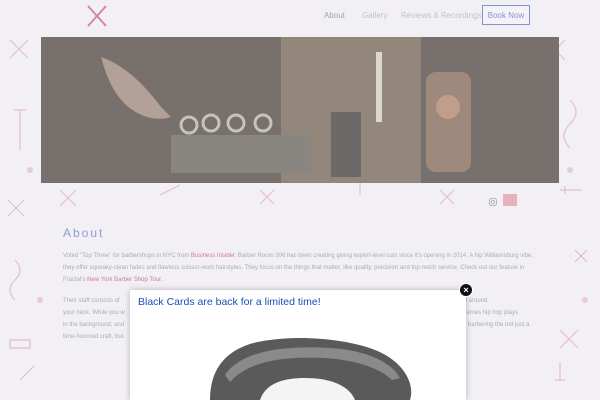 The height and width of the screenshot is (400, 600). I want to click on close-icon: ×, so click(466, 290).